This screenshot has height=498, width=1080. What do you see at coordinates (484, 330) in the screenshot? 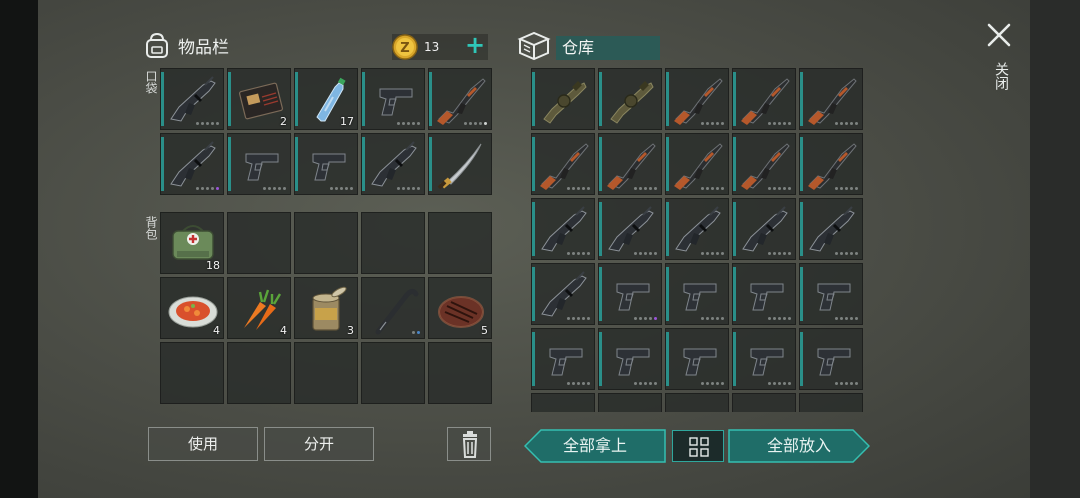
I see `item-count: 5` at bounding box center [484, 330].